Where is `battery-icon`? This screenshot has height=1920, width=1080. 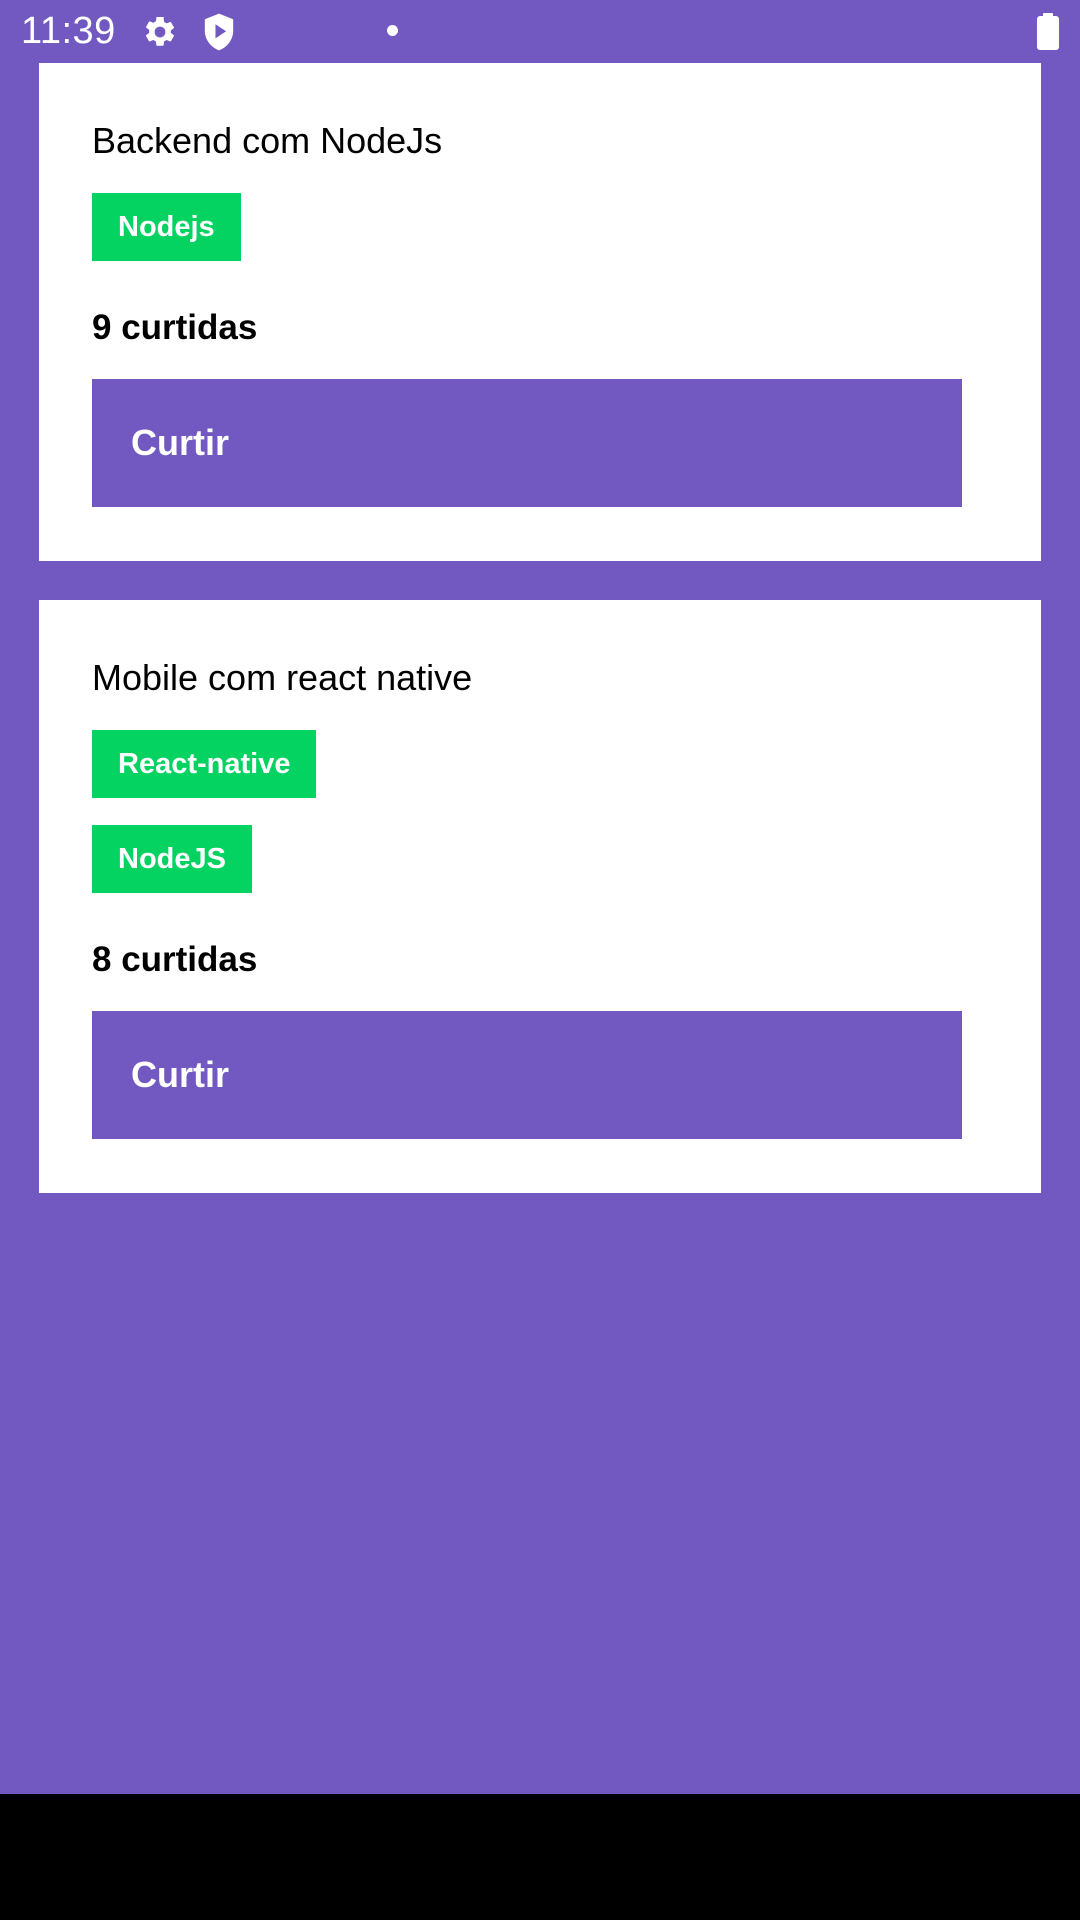 battery-icon is located at coordinates (1048, 31).